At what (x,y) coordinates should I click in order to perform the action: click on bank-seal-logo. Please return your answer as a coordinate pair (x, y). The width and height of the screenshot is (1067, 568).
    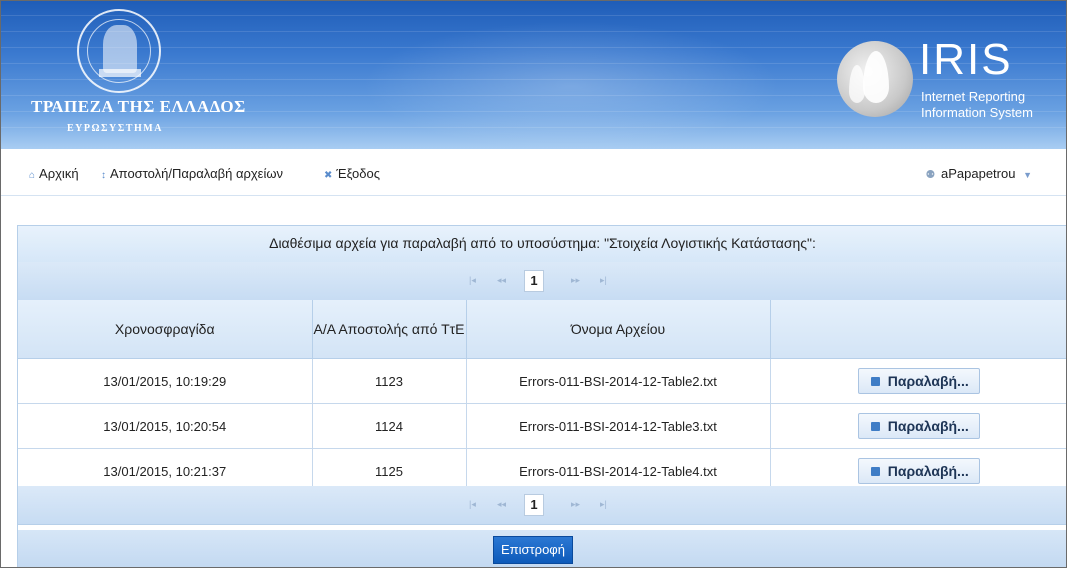
    Looking at the image, I should click on (119, 51).